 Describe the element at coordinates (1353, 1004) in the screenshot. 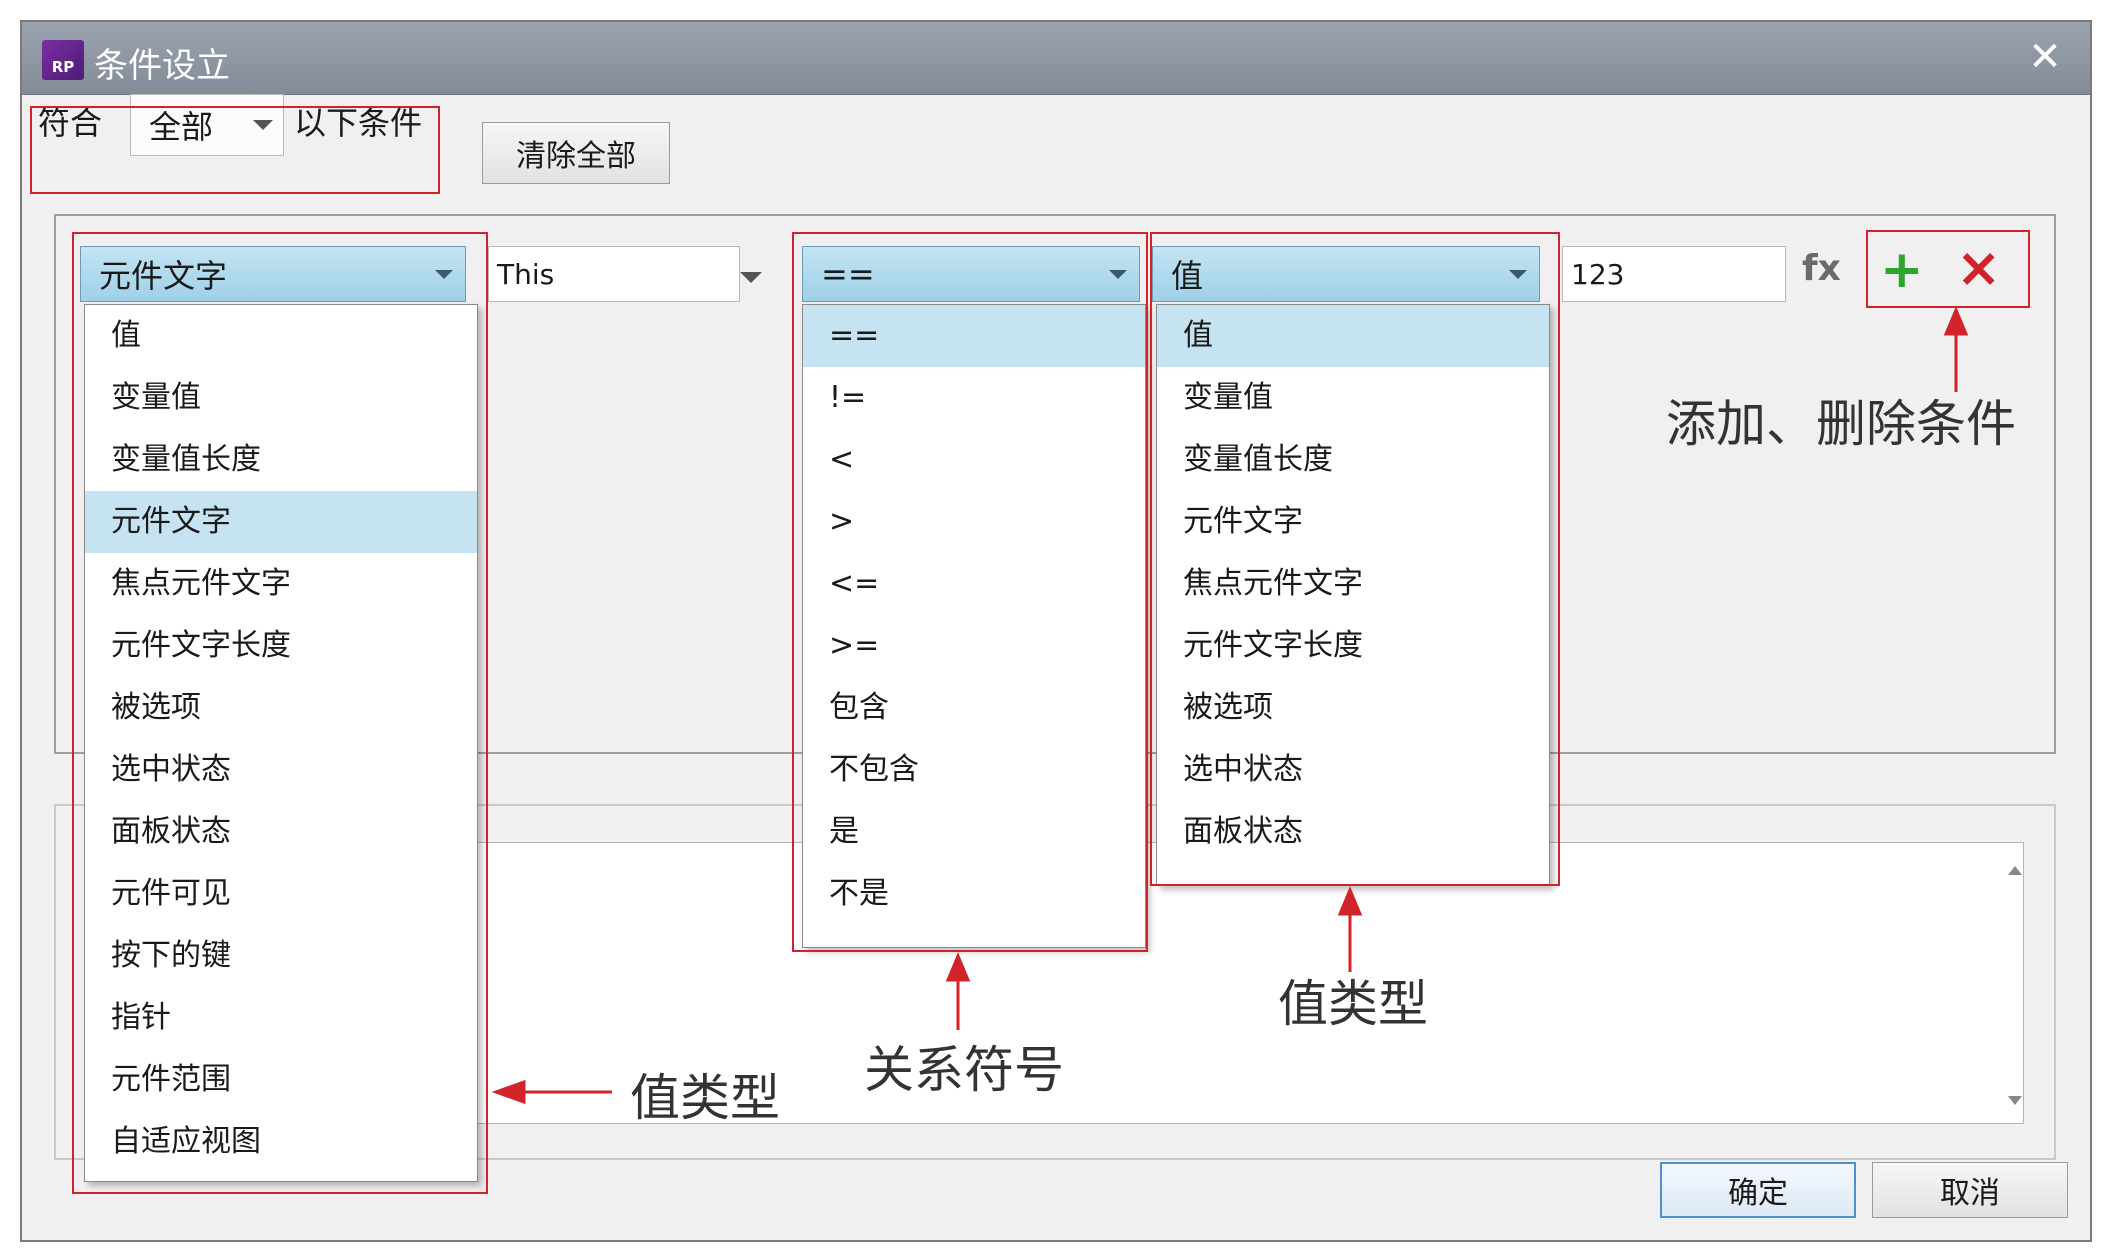

I see `annotation-right-value-type: 值类型` at that location.